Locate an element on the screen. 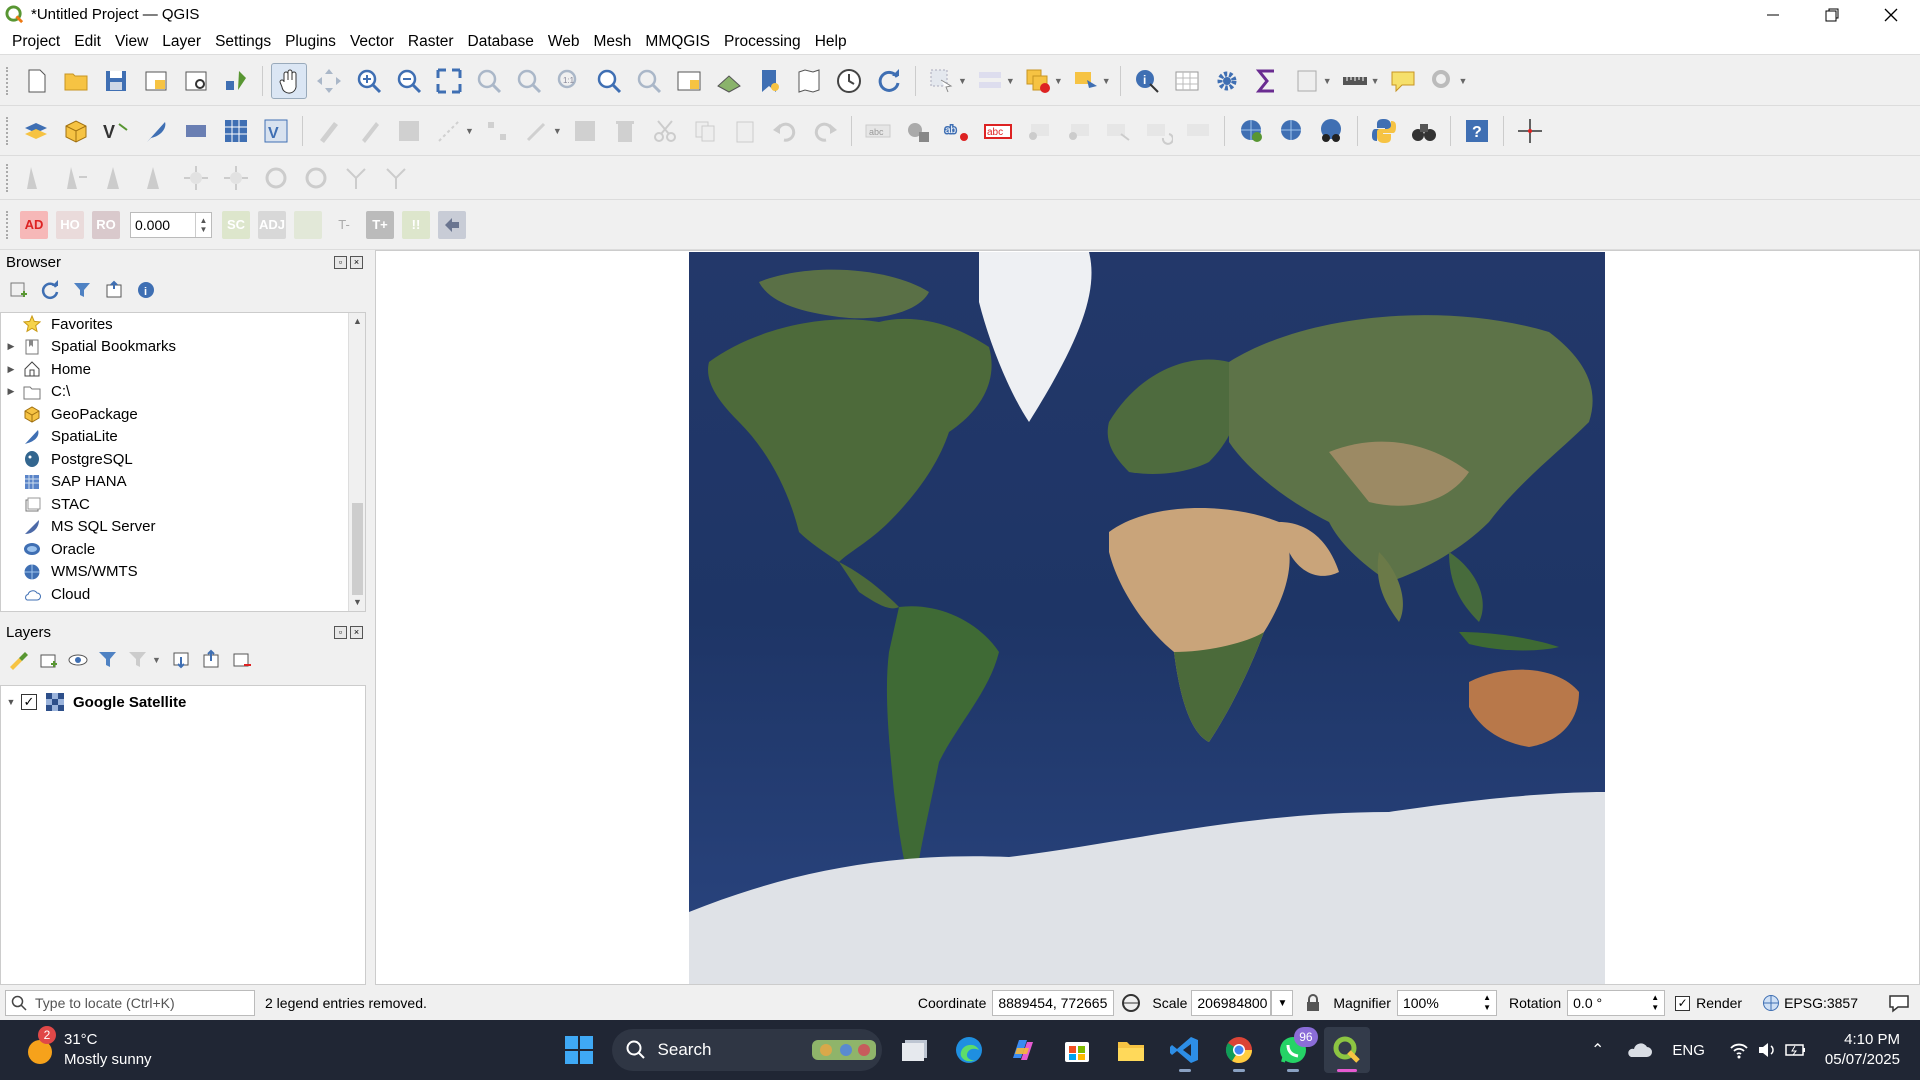 This screenshot has width=1920, height=1080. ad-button: AD is located at coordinates (34, 224).